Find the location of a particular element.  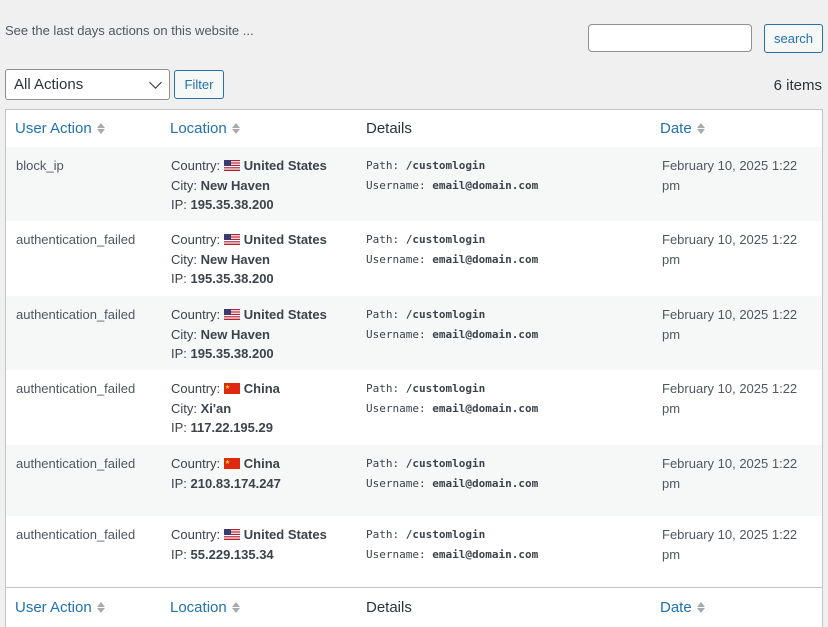

table-footer: User Action Location Details Date is located at coordinates (414, 607).